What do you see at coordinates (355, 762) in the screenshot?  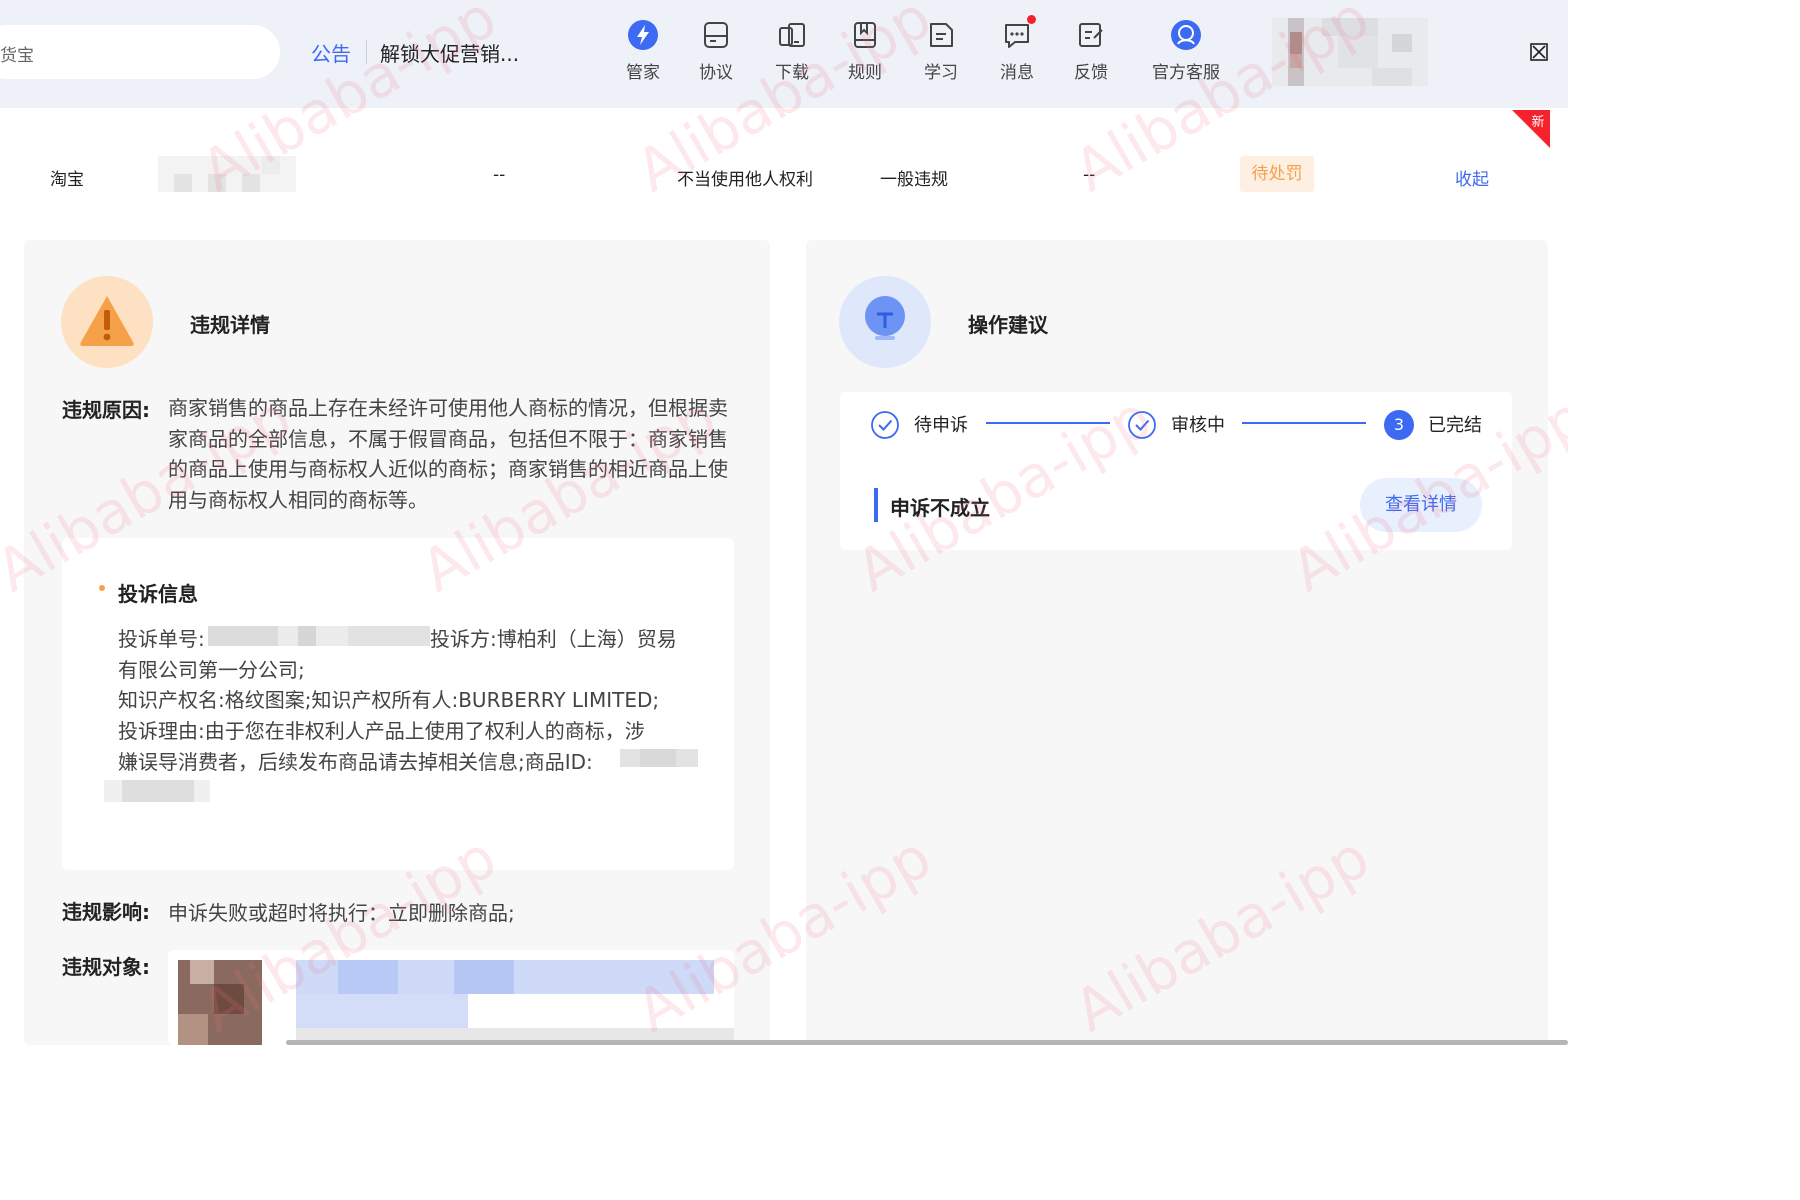 I see `complaint-line-5: 嫌误导消费者，后续发布商品请去掉相关信息;商品ID:` at bounding box center [355, 762].